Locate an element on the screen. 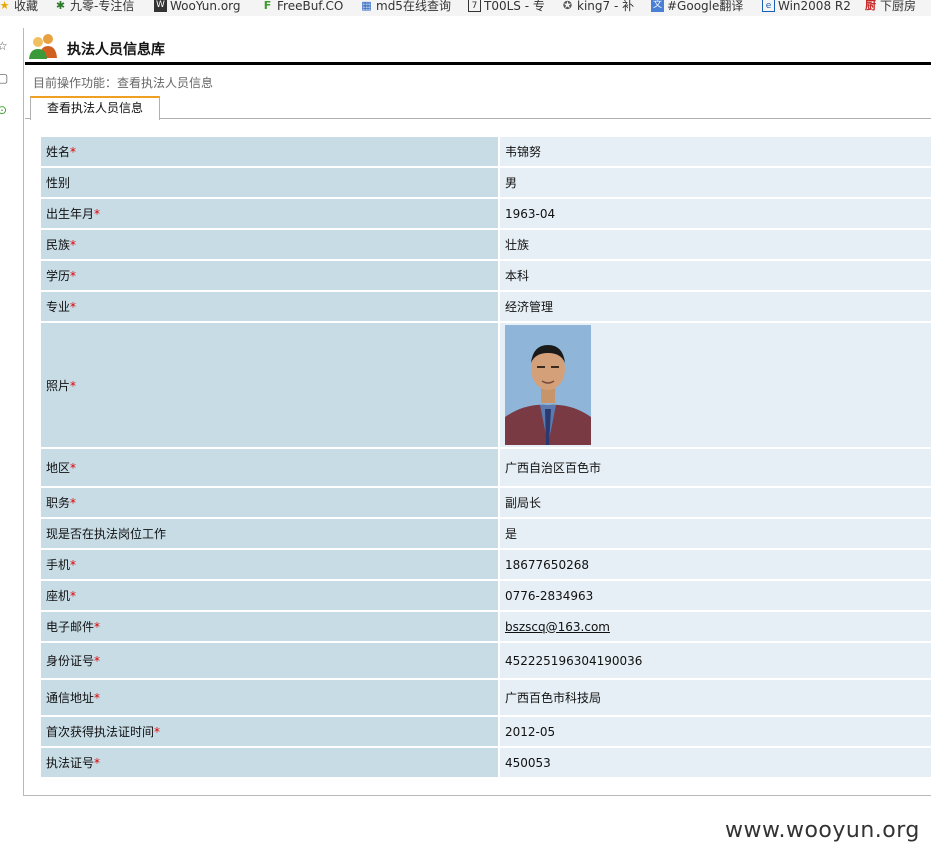 The height and width of the screenshot is (860, 931). table-row: 手机* 18677650268 is located at coordinates (486, 564).